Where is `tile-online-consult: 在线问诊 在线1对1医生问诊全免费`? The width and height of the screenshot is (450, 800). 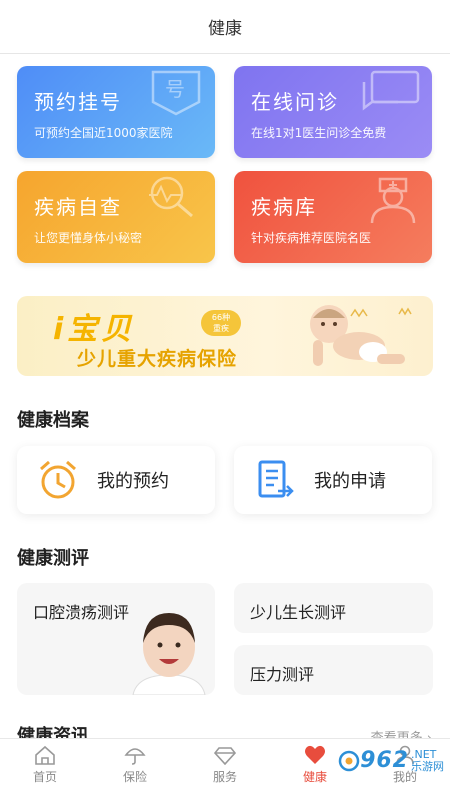
tile-online-consult: 在线问诊 在线1对1医生问诊全免费 is located at coordinates (333, 112).